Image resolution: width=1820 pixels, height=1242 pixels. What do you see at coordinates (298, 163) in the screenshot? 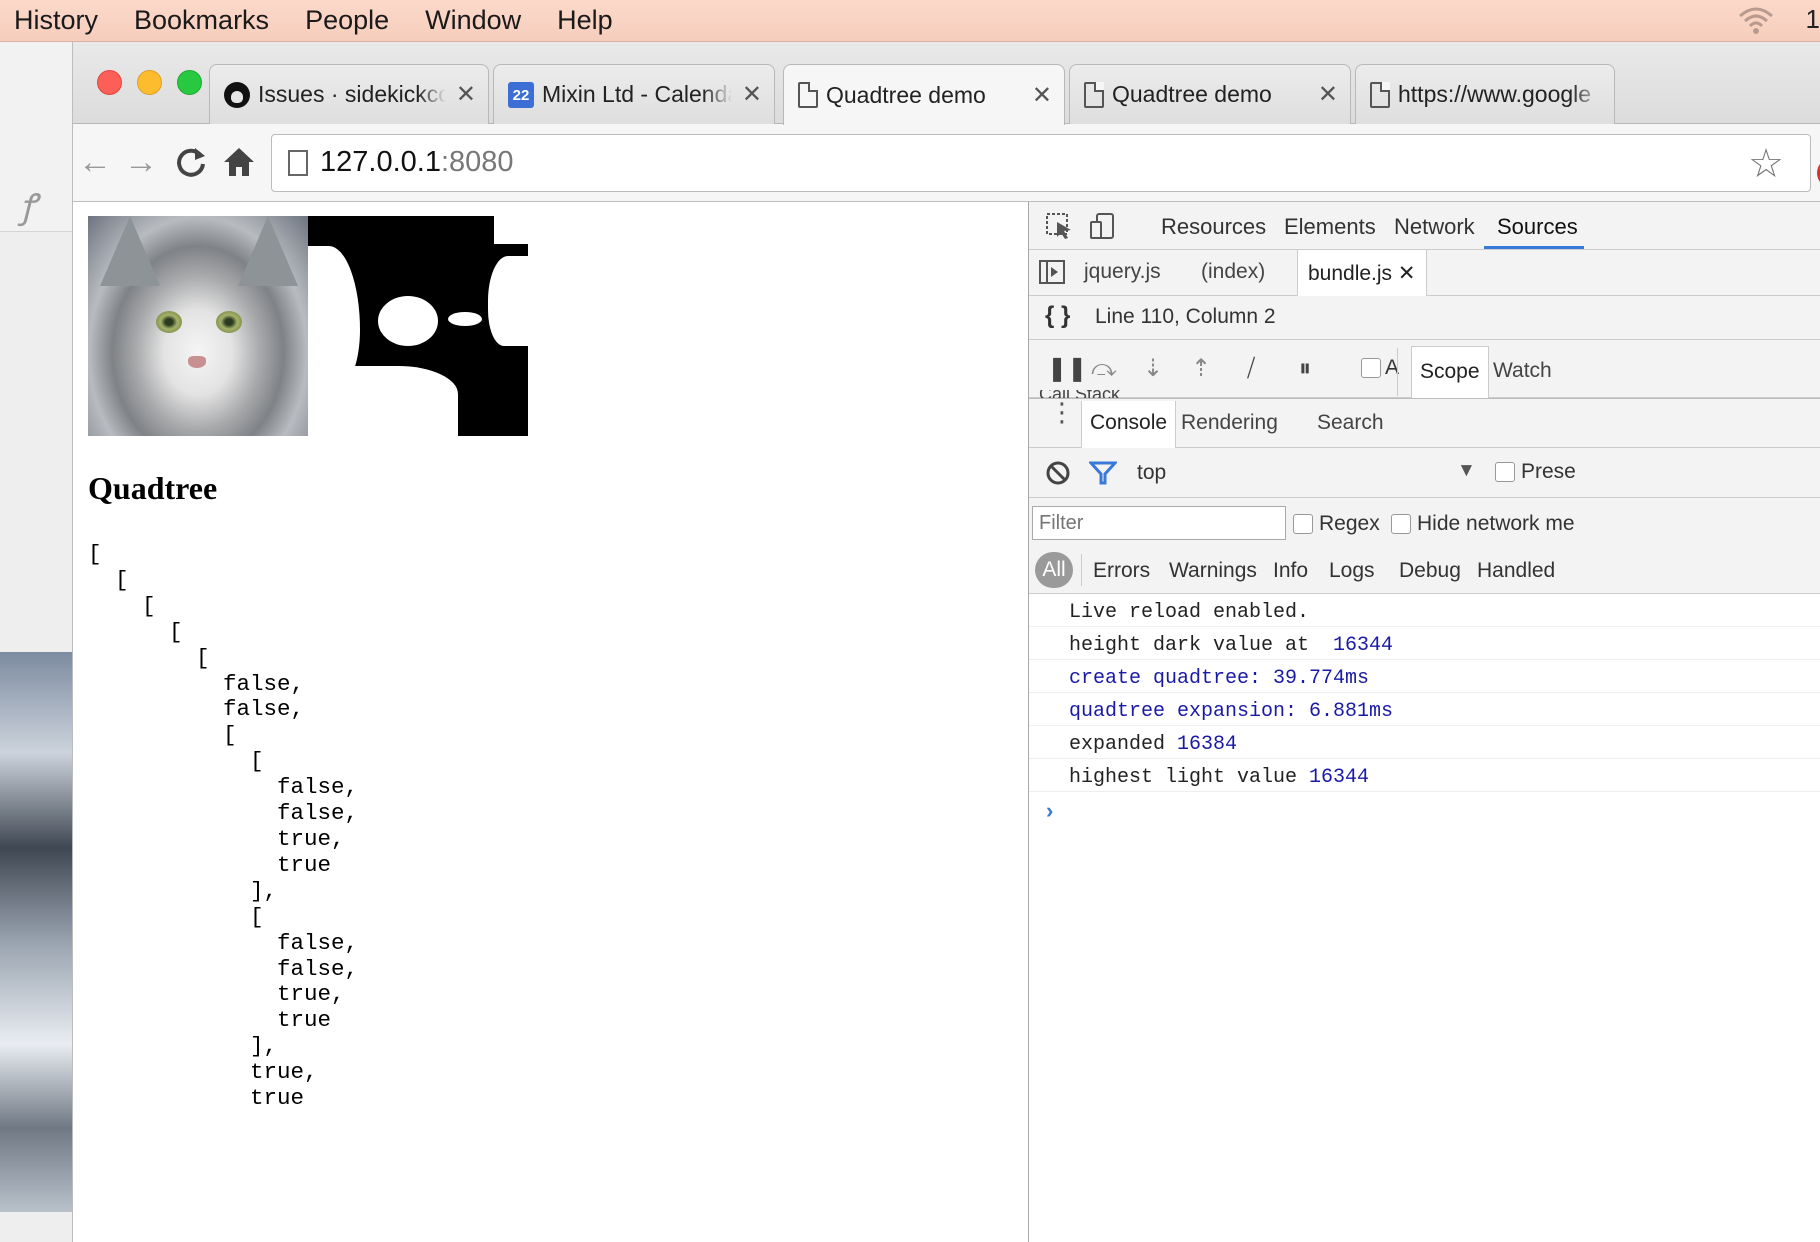
I see `page-info-icon` at bounding box center [298, 163].